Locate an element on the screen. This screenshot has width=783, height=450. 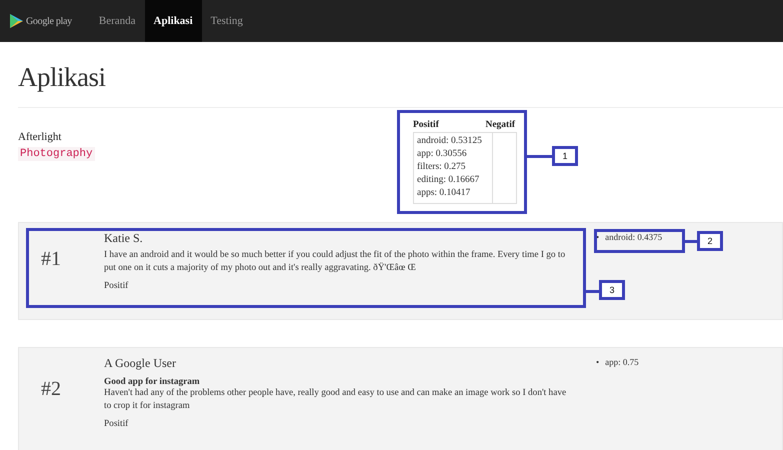
keyword-score: app: 0.75 is located at coordinates (622, 362).